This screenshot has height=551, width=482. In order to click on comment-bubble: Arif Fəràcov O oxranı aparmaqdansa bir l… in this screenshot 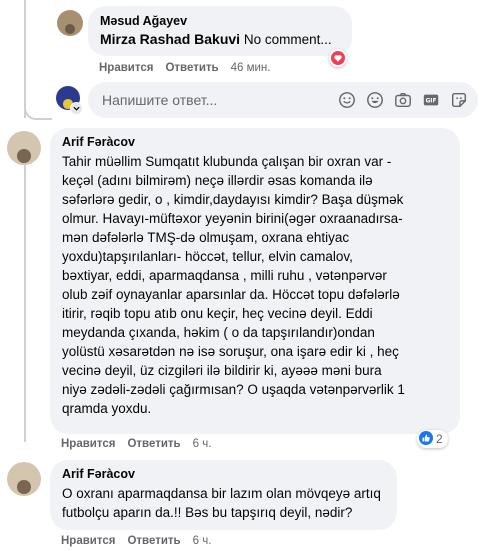, I will do `click(223, 495)`.